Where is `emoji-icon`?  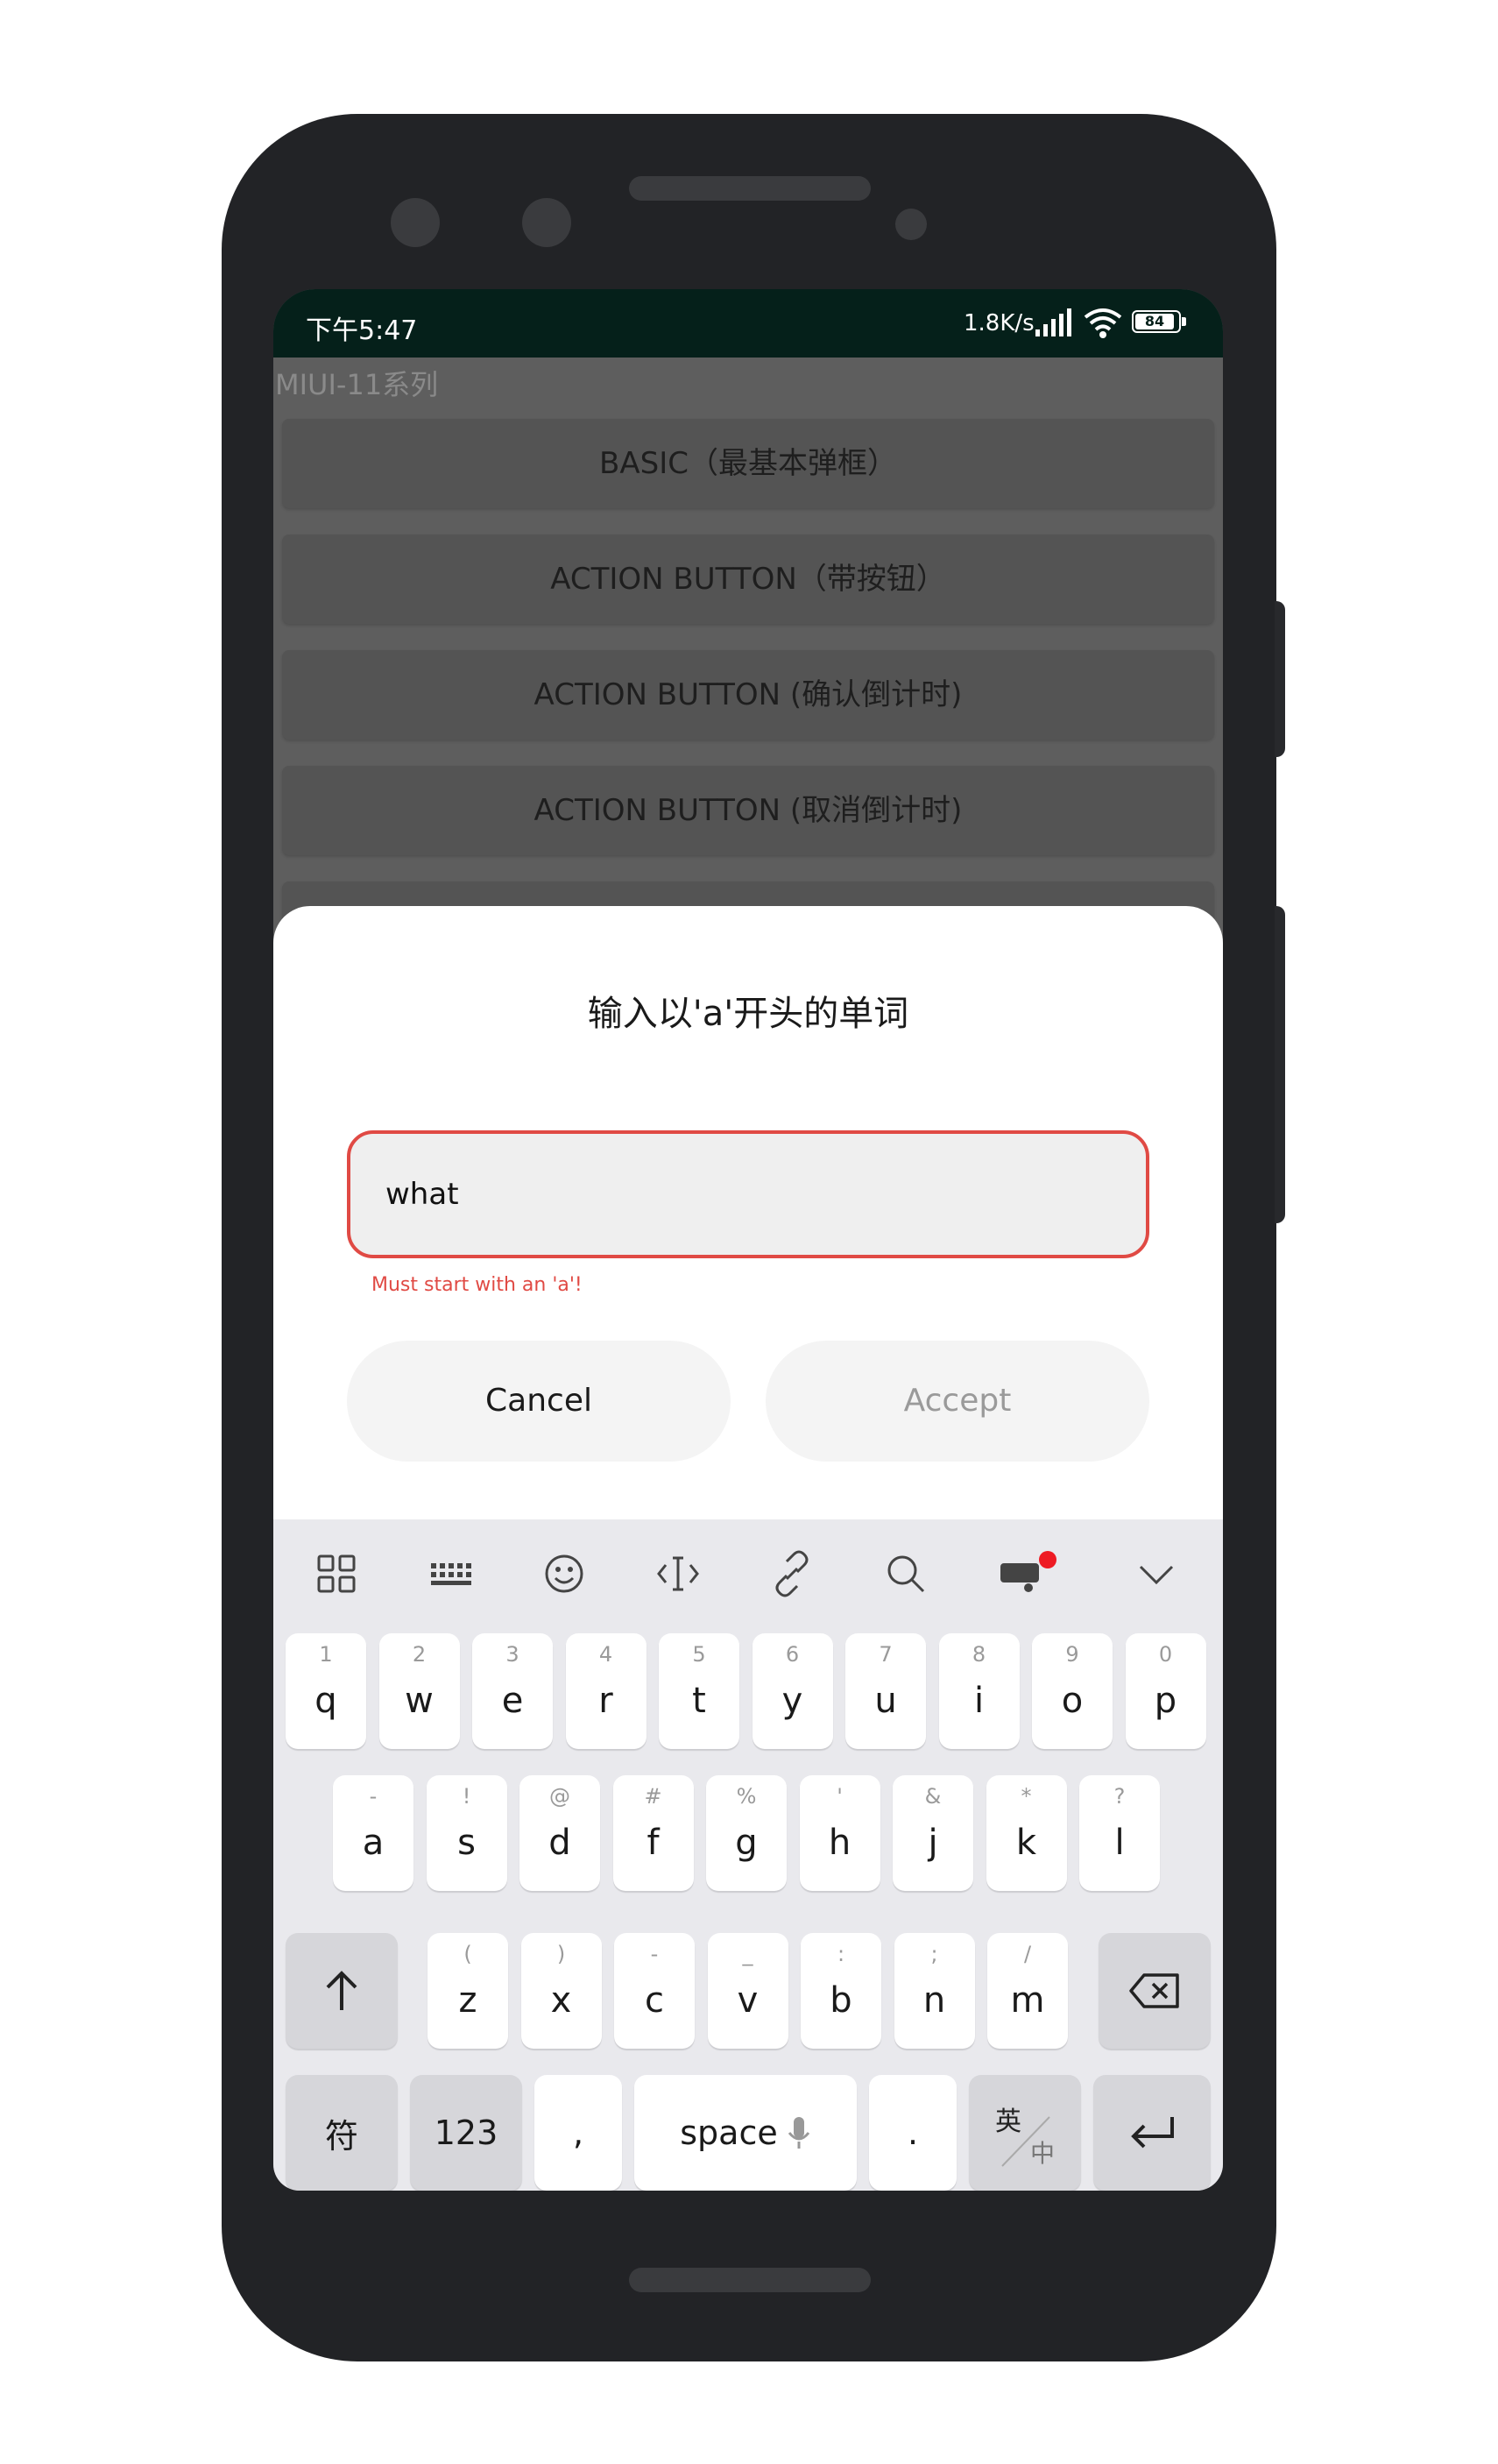
emoji-icon is located at coordinates (564, 1573).